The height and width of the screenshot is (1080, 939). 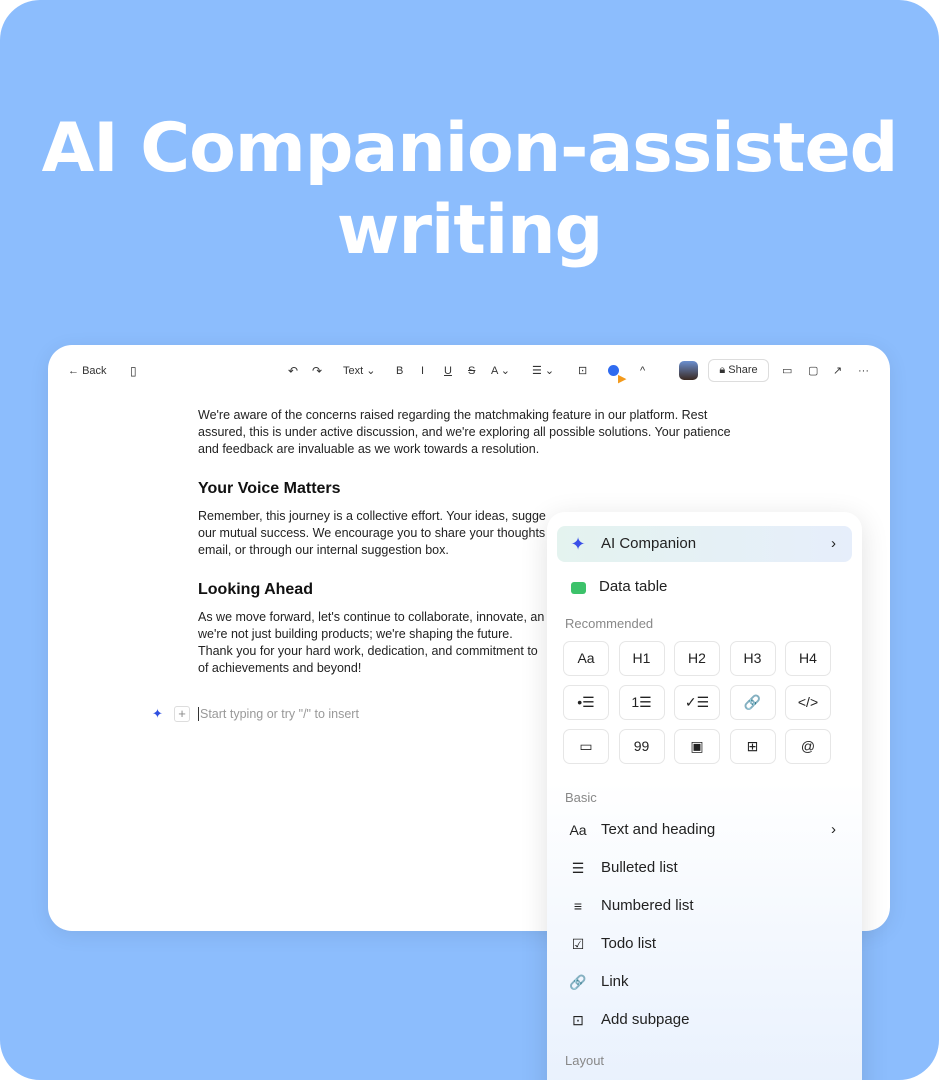 What do you see at coordinates (704, 944) in the screenshot?
I see `menu-item-basic: ☑ Todo list` at bounding box center [704, 944].